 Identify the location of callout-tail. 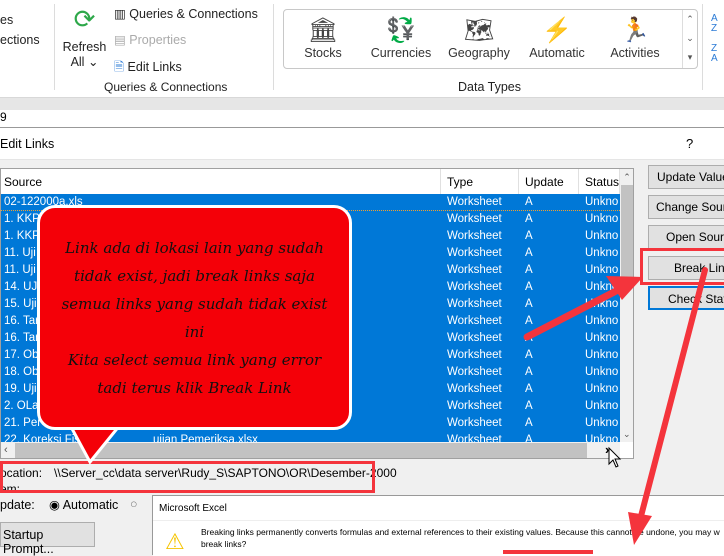
(95, 444).